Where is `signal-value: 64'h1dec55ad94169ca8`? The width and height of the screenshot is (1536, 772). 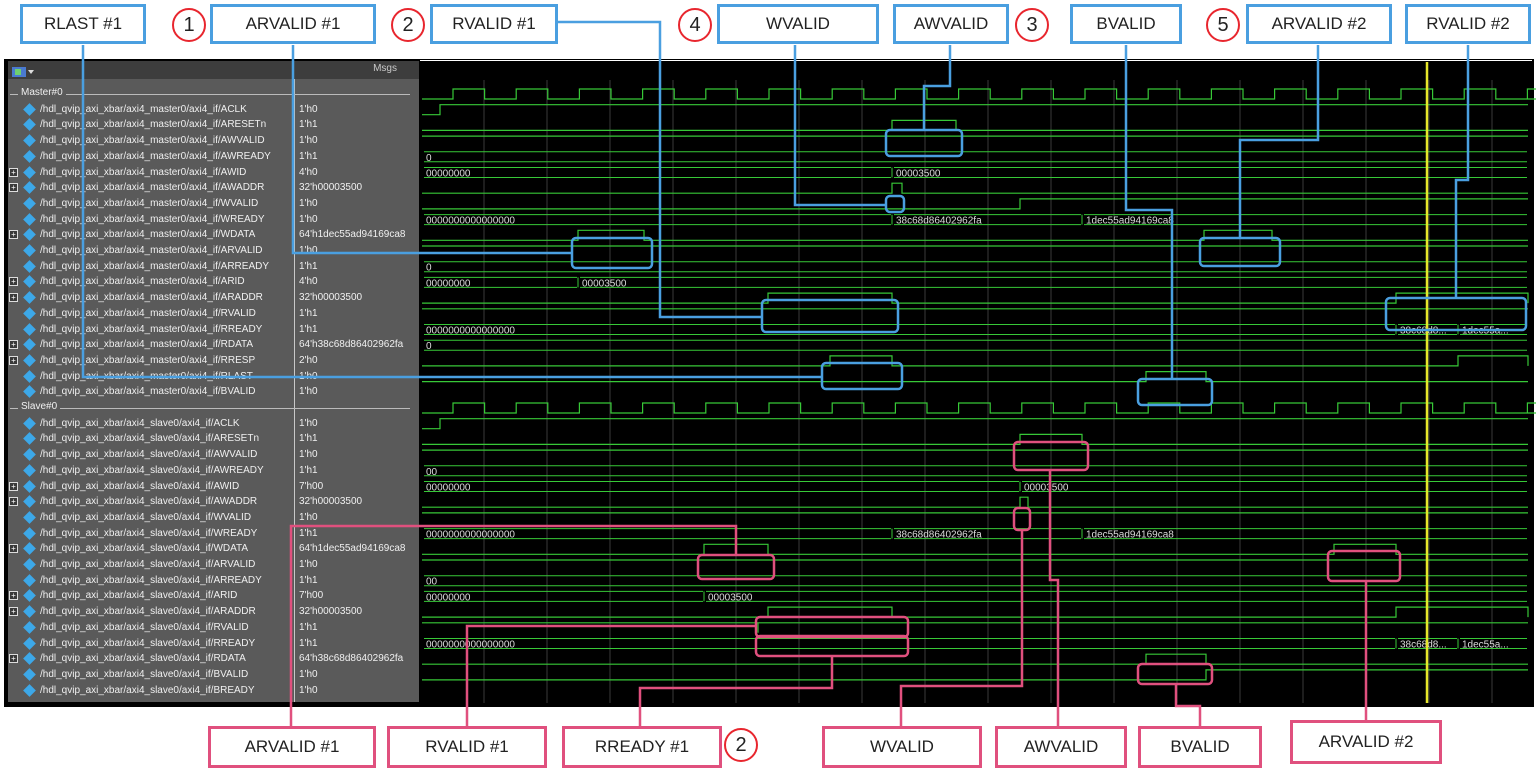 signal-value: 64'h1dec55ad94169ca8 is located at coordinates (352, 235).